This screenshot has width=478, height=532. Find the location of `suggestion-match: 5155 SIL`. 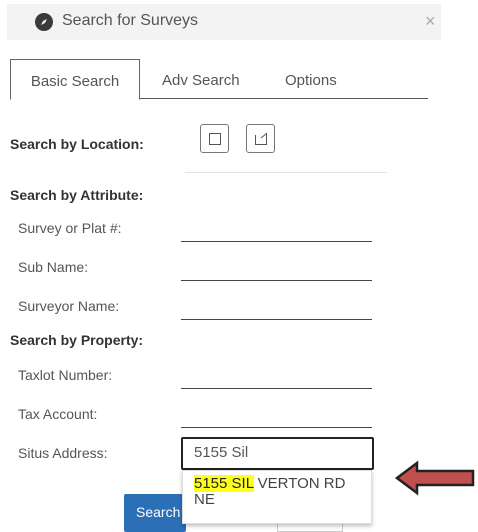

suggestion-match: 5155 SIL is located at coordinates (224, 483).